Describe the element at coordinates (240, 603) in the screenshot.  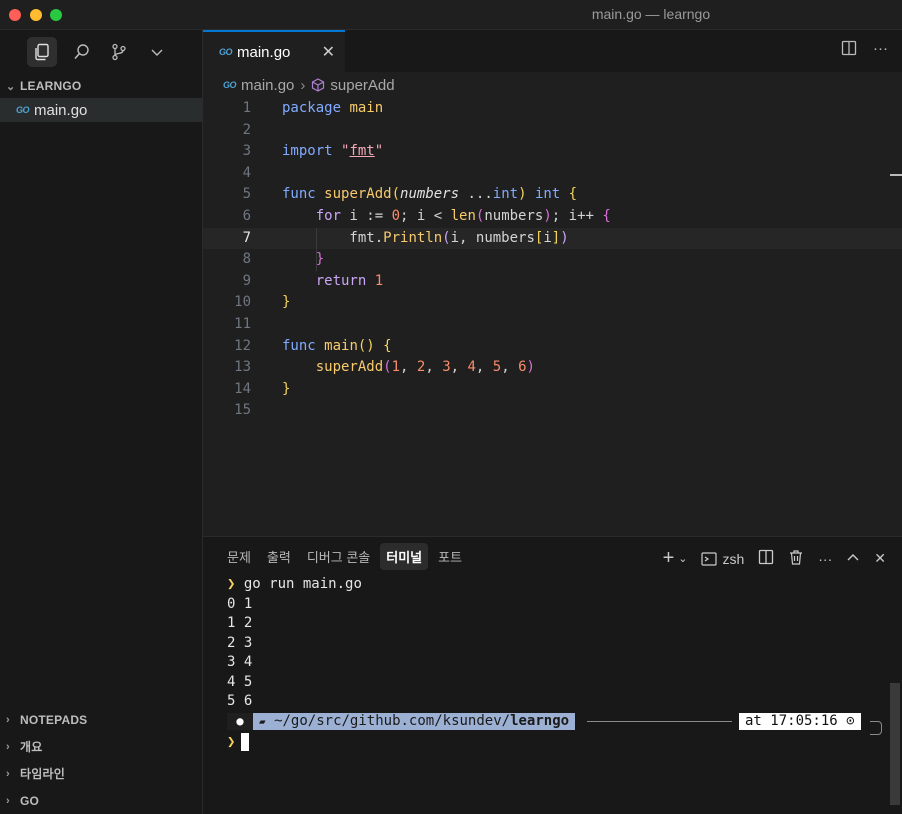
I see `terminal-output-line: 0 1` at that location.